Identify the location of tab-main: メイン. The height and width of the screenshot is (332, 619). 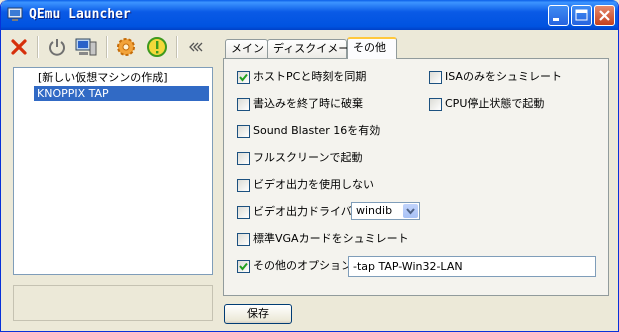
(246, 48).